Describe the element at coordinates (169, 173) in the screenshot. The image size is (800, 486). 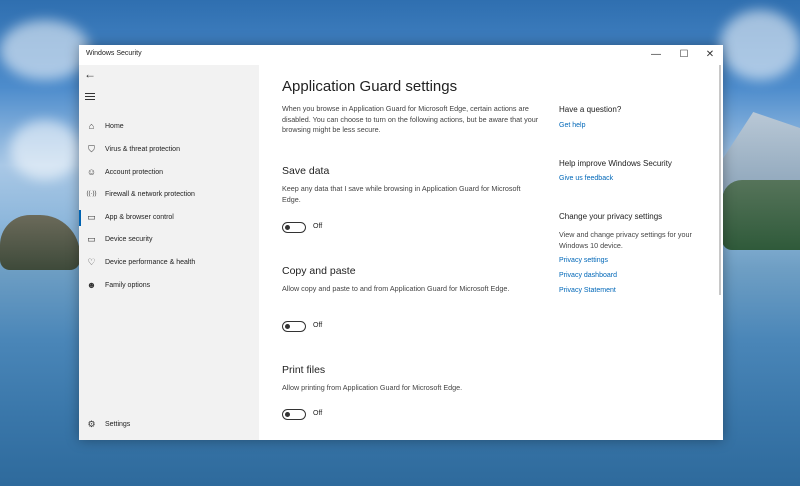
I see `sidebar-item-account-protection: ☺ Account protection` at that location.